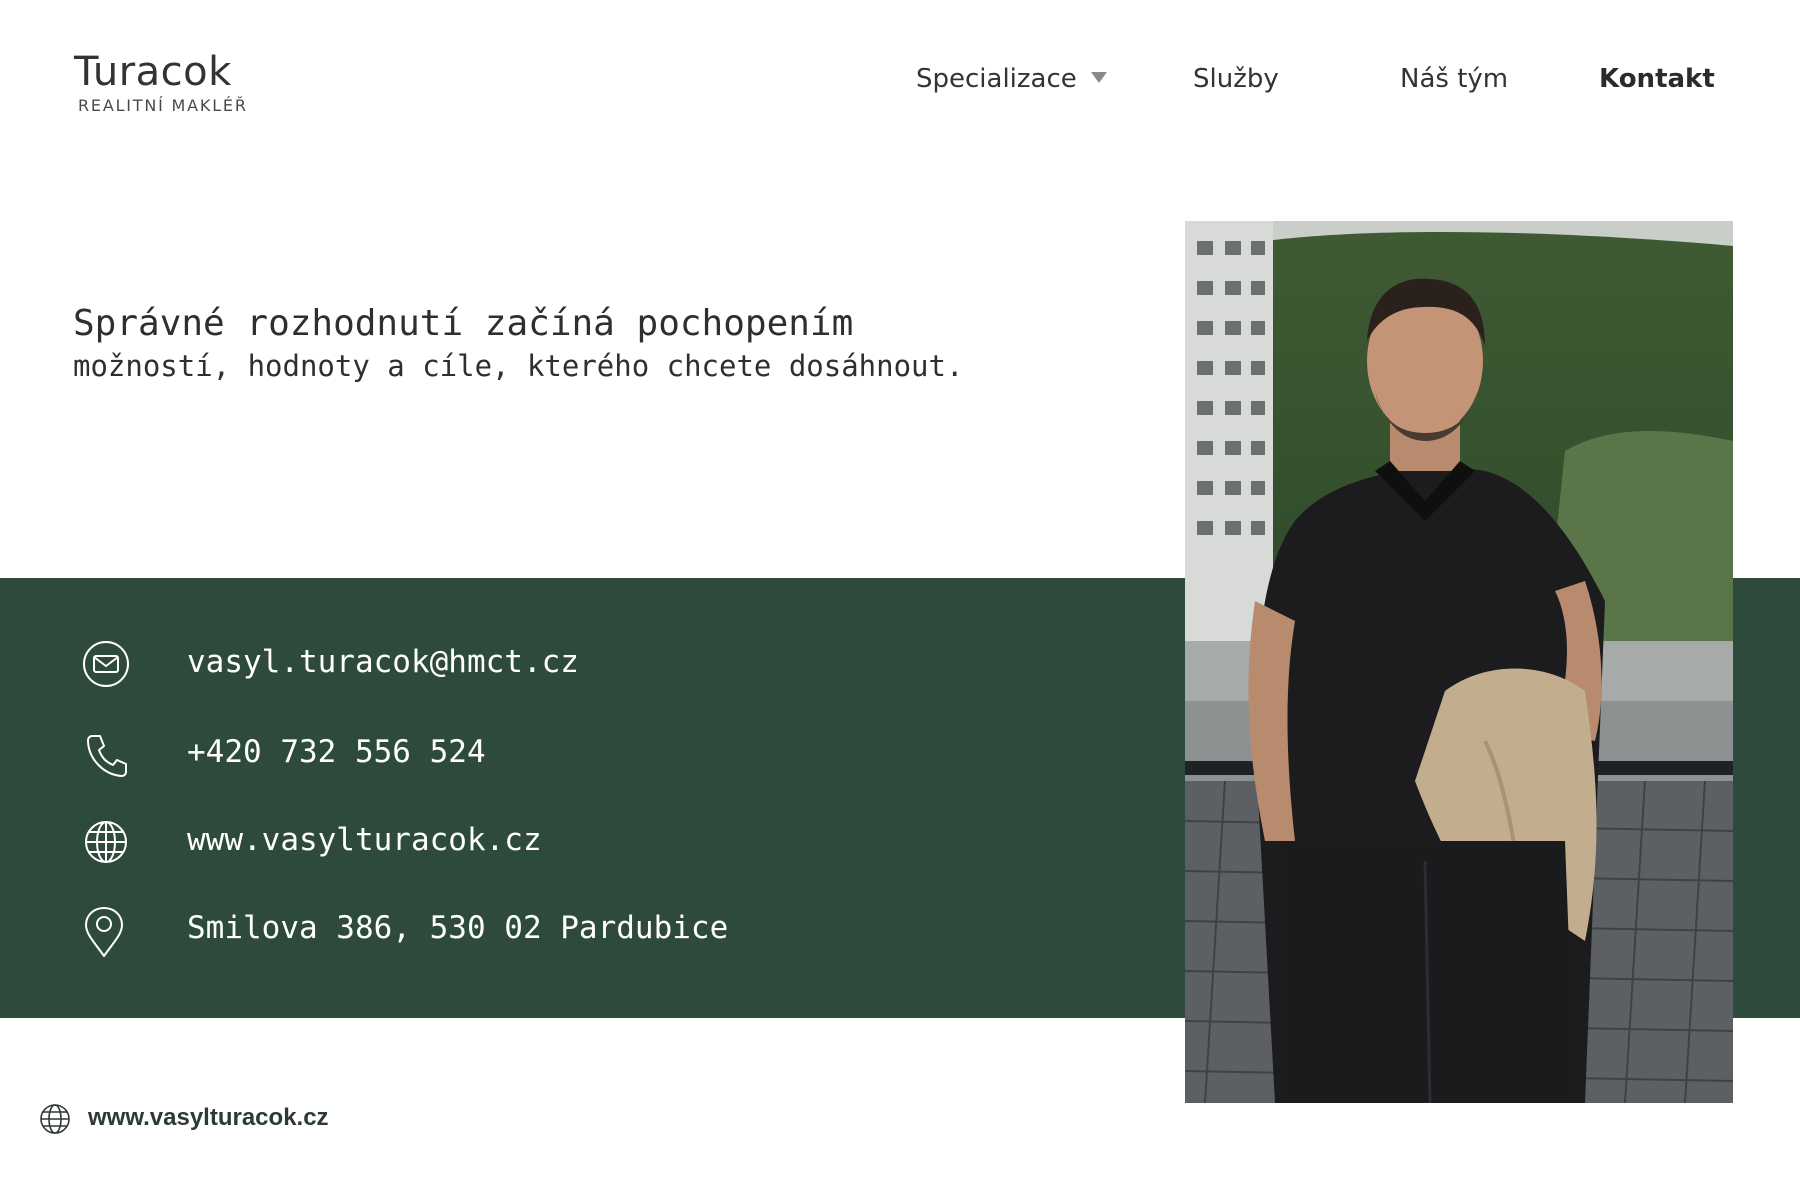 The height and width of the screenshot is (1200, 1800). Describe the element at coordinates (458, 928) in the screenshot. I see `contact-address: Smilova 386, 530 02 Pardubice` at that location.